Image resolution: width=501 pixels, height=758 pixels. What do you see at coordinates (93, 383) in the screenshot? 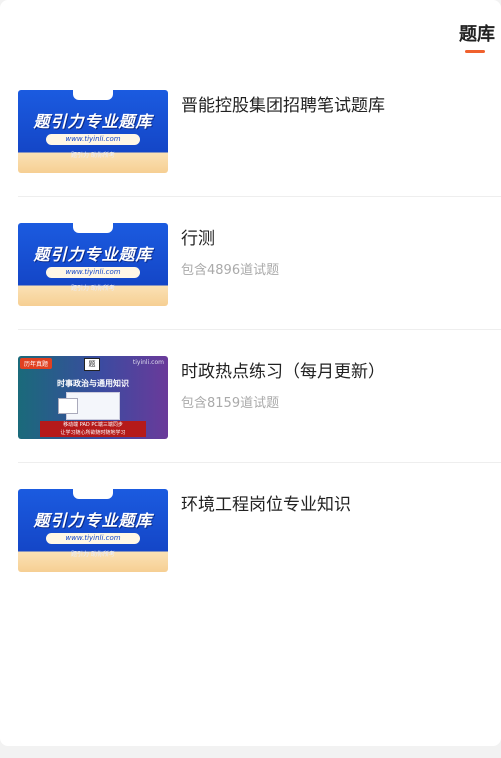
I see `practice-heading: 时事政治与通用知识` at bounding box center [93, 383].